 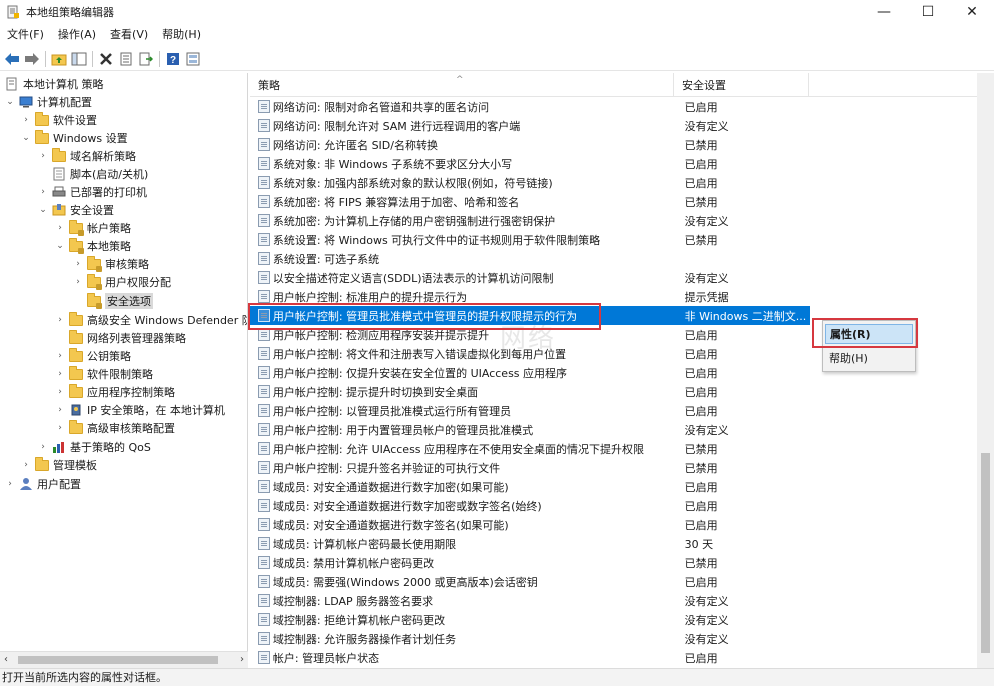 I want to click on folder-icon, so click(x=76, y=373).